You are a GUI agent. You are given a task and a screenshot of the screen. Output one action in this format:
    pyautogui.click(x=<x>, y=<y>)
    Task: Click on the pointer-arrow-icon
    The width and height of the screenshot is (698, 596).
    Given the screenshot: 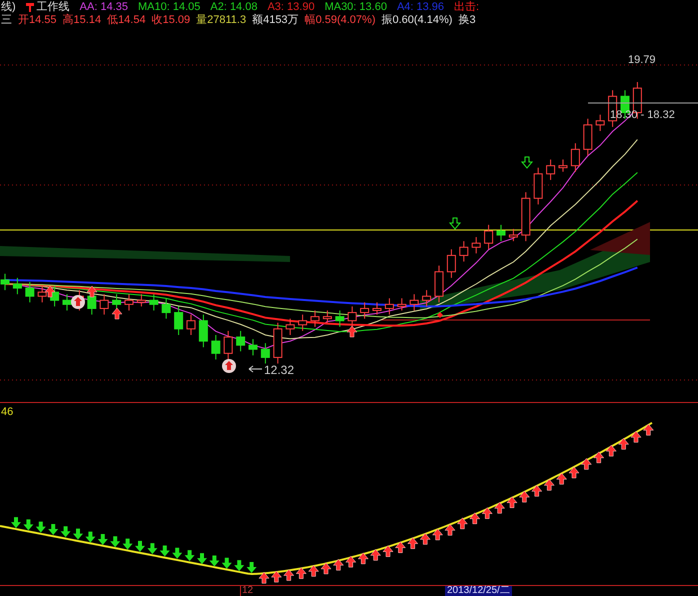 What is the action you would take?
    pyautogui.click(x=255, y=369)
    